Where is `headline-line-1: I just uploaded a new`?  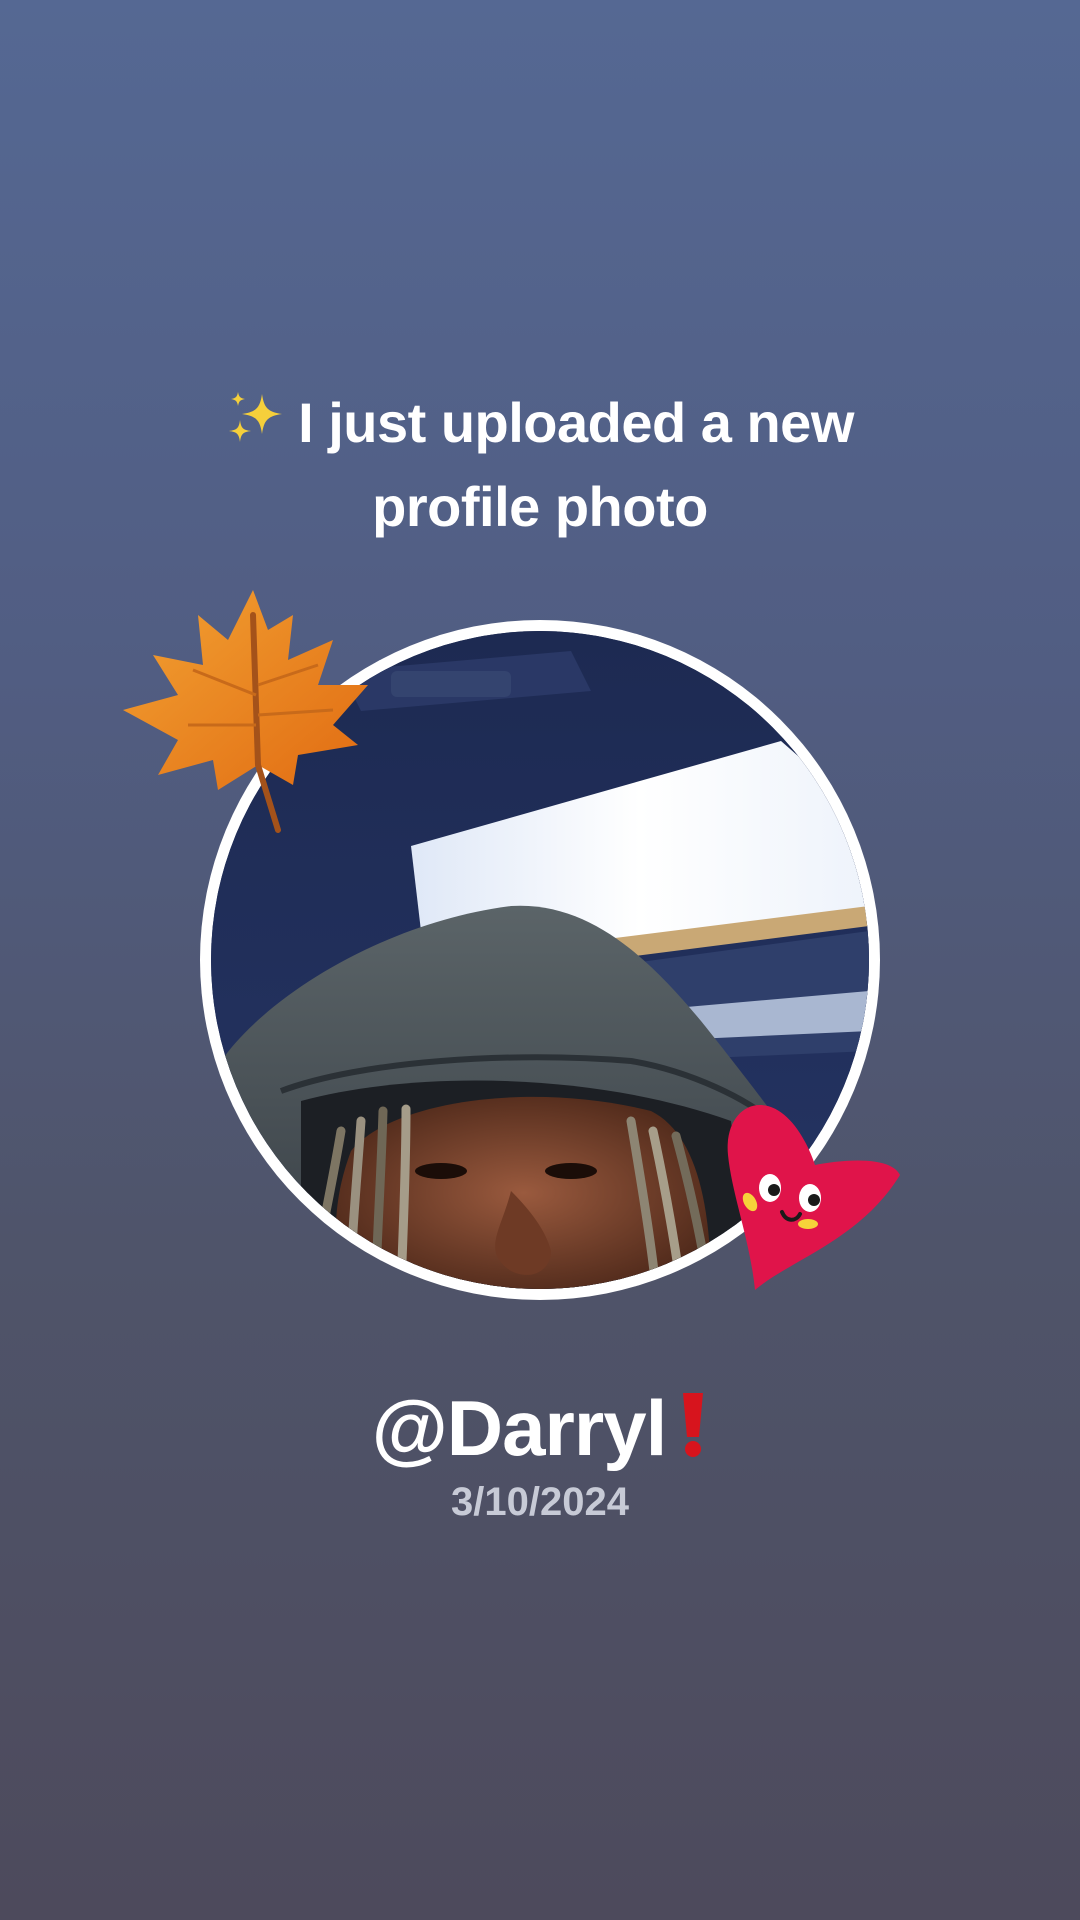 headline-line-1: I just uploaded a new is located at coordinates (540, 426).